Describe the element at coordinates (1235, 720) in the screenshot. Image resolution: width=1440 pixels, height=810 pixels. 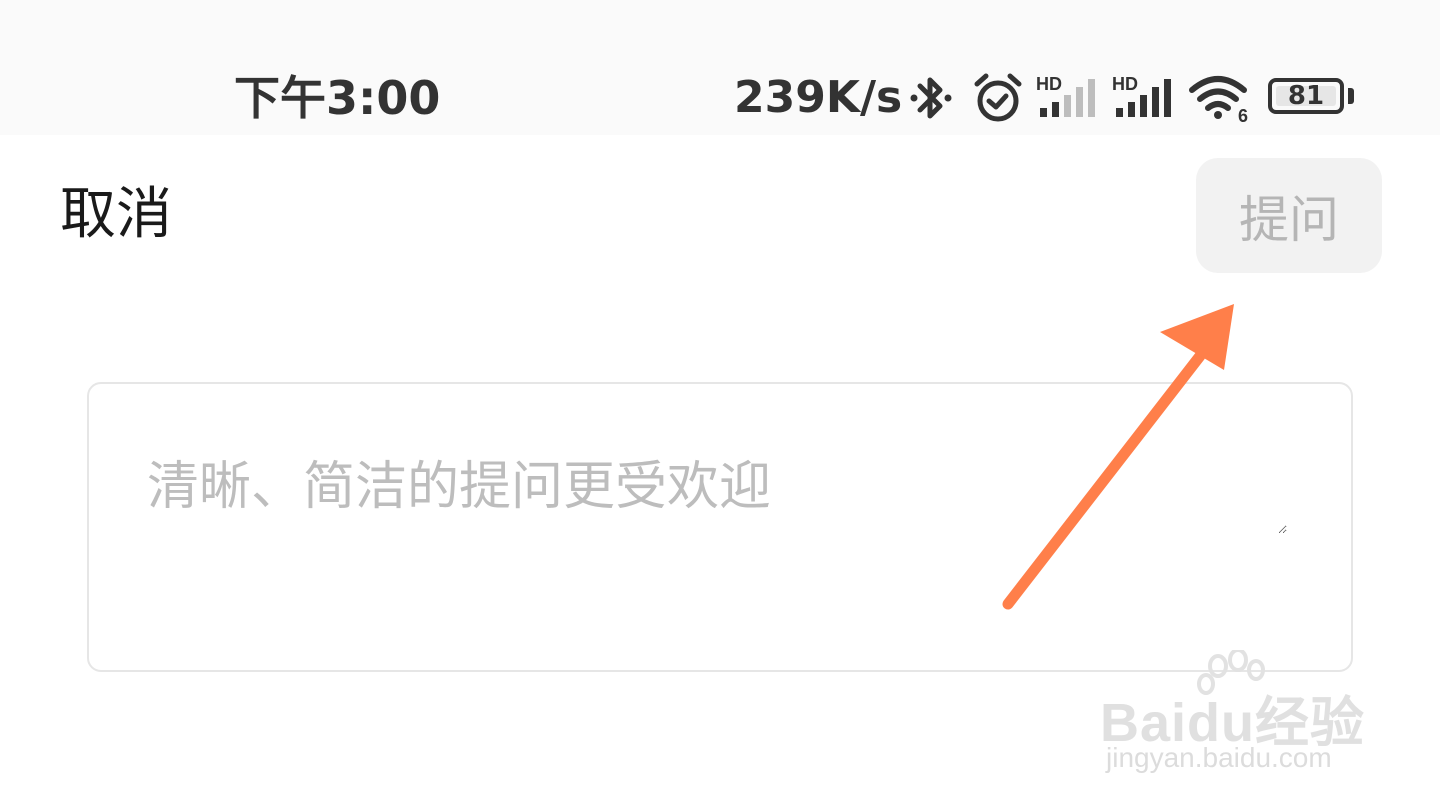
I see `baidu-watermark: Baidu经验 jingyan.baidu.com` at that location.